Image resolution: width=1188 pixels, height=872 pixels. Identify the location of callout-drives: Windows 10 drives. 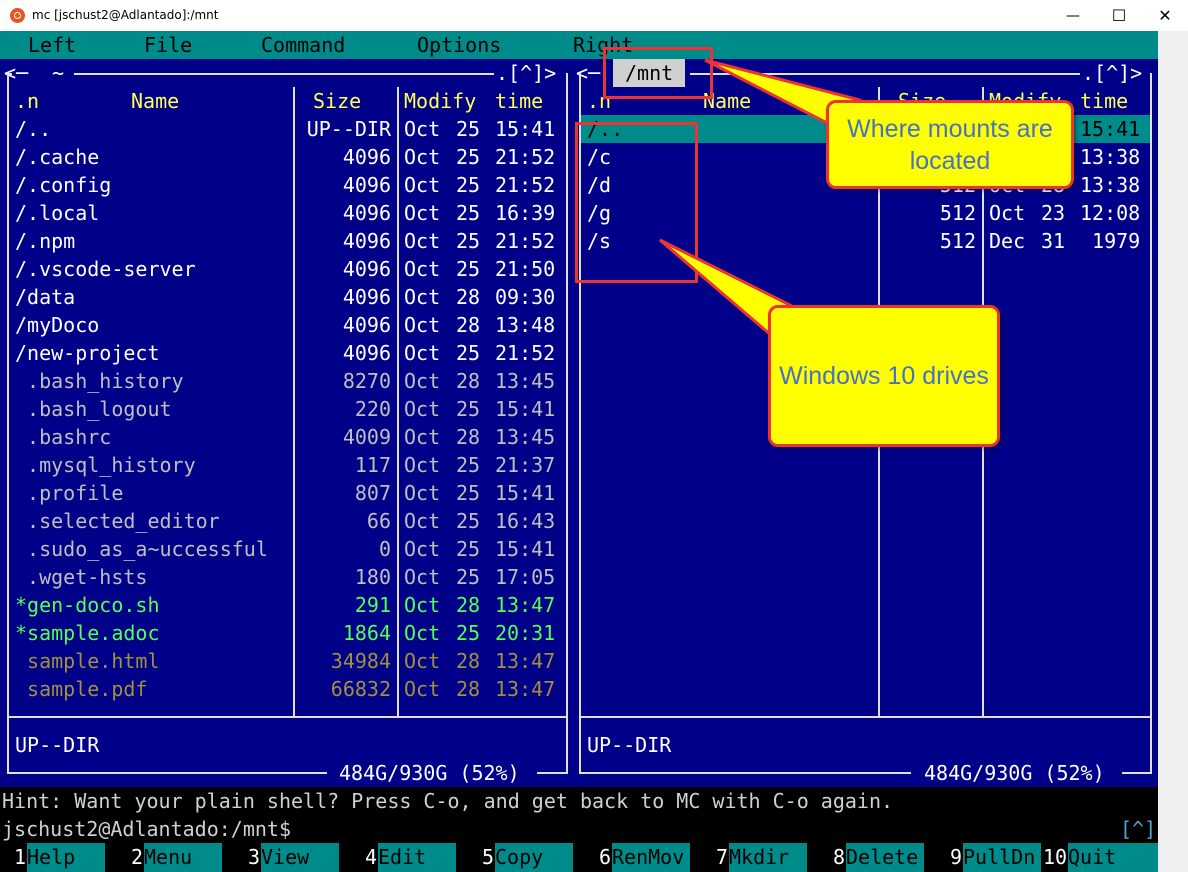
(884, 376).